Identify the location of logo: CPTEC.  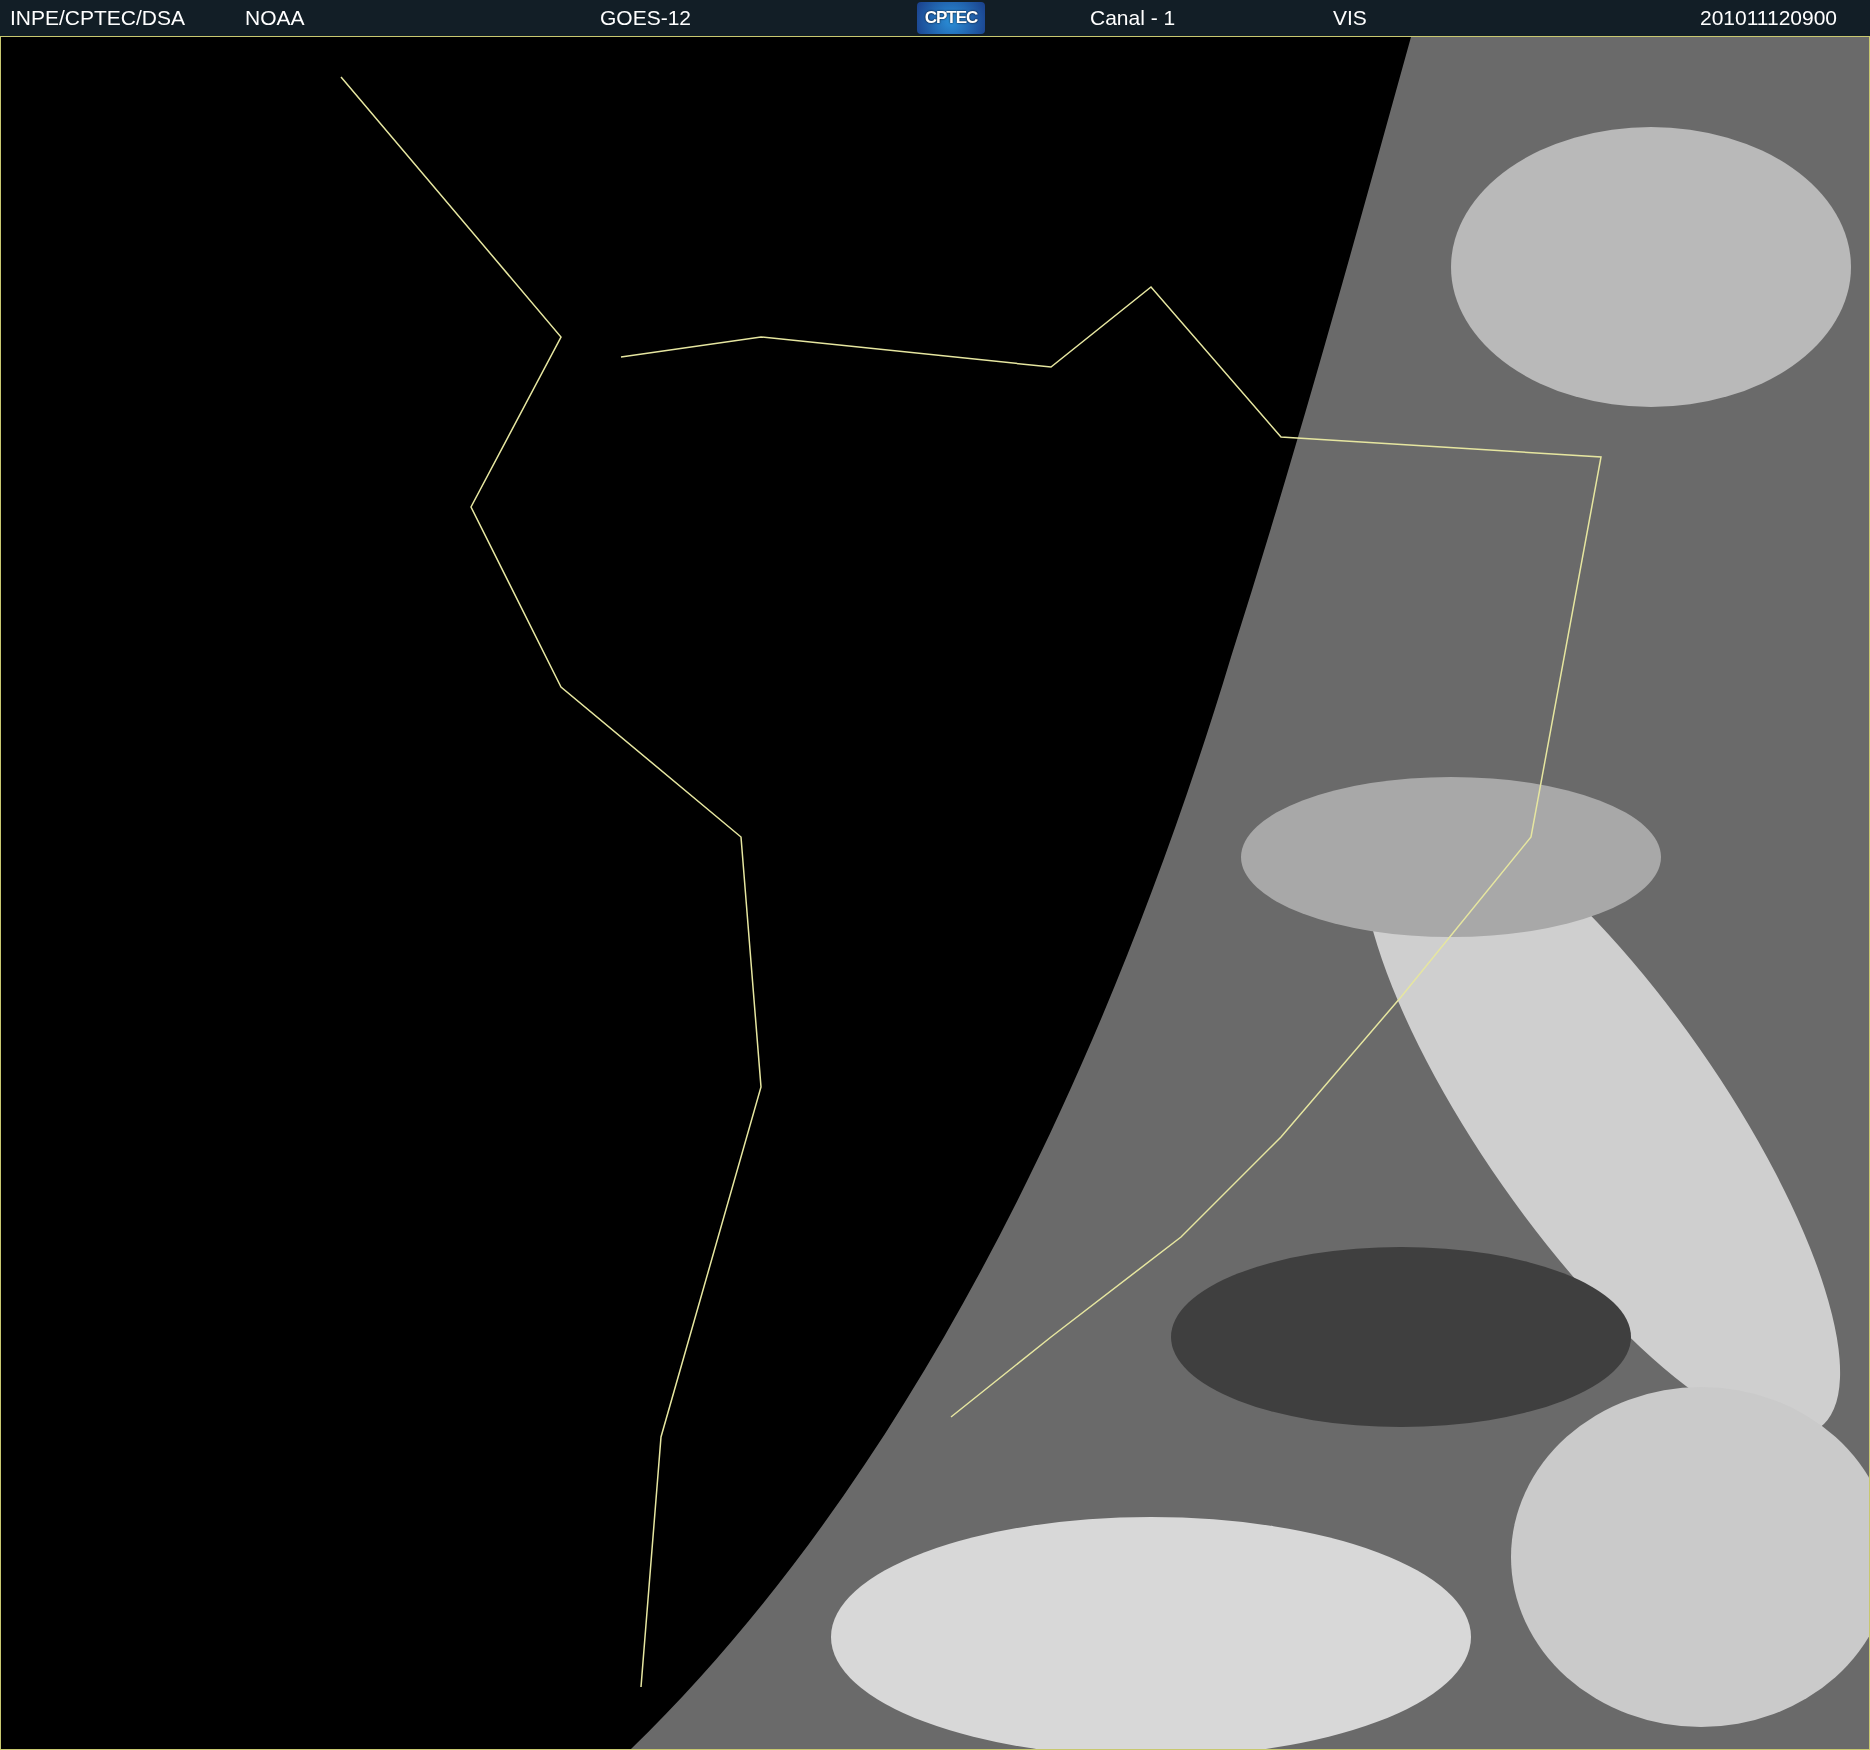
(951, 18).